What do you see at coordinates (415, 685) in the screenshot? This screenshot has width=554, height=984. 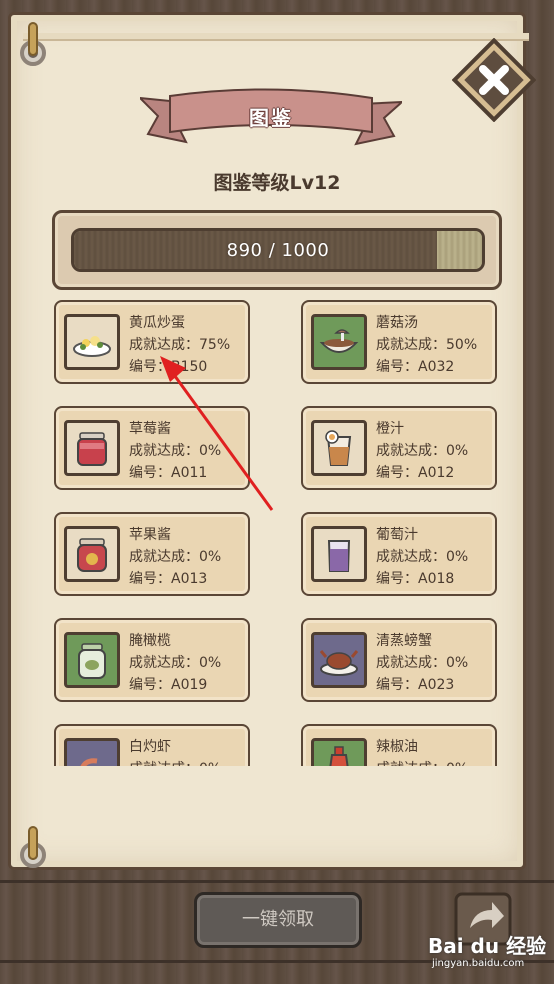 I see `item-number: 编号：A023` at bounding box center [415, 685].